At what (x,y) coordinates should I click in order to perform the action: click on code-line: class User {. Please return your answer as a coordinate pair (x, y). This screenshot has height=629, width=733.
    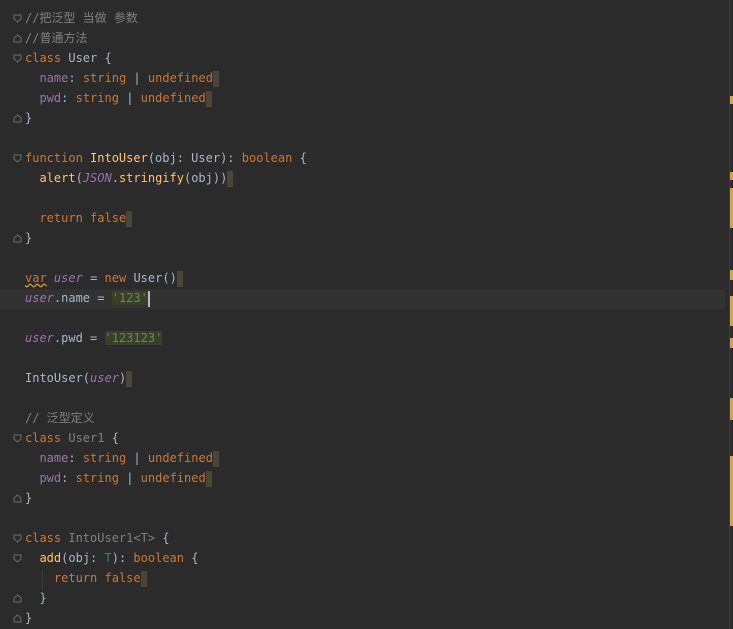
    Looking at the image, I should click on (68, 58).